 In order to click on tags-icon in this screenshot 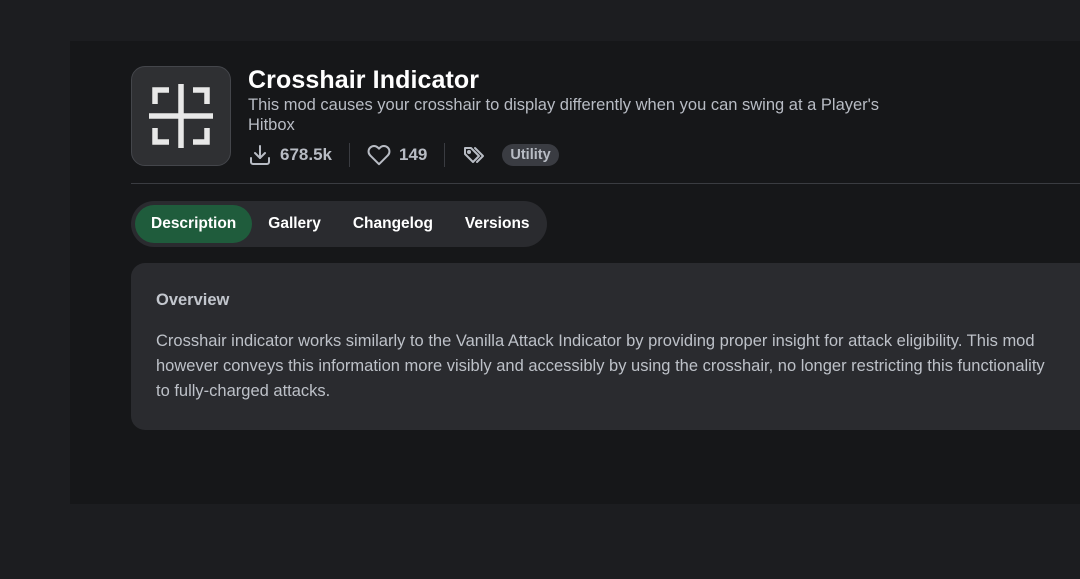, I will do `click(474, 155)`.